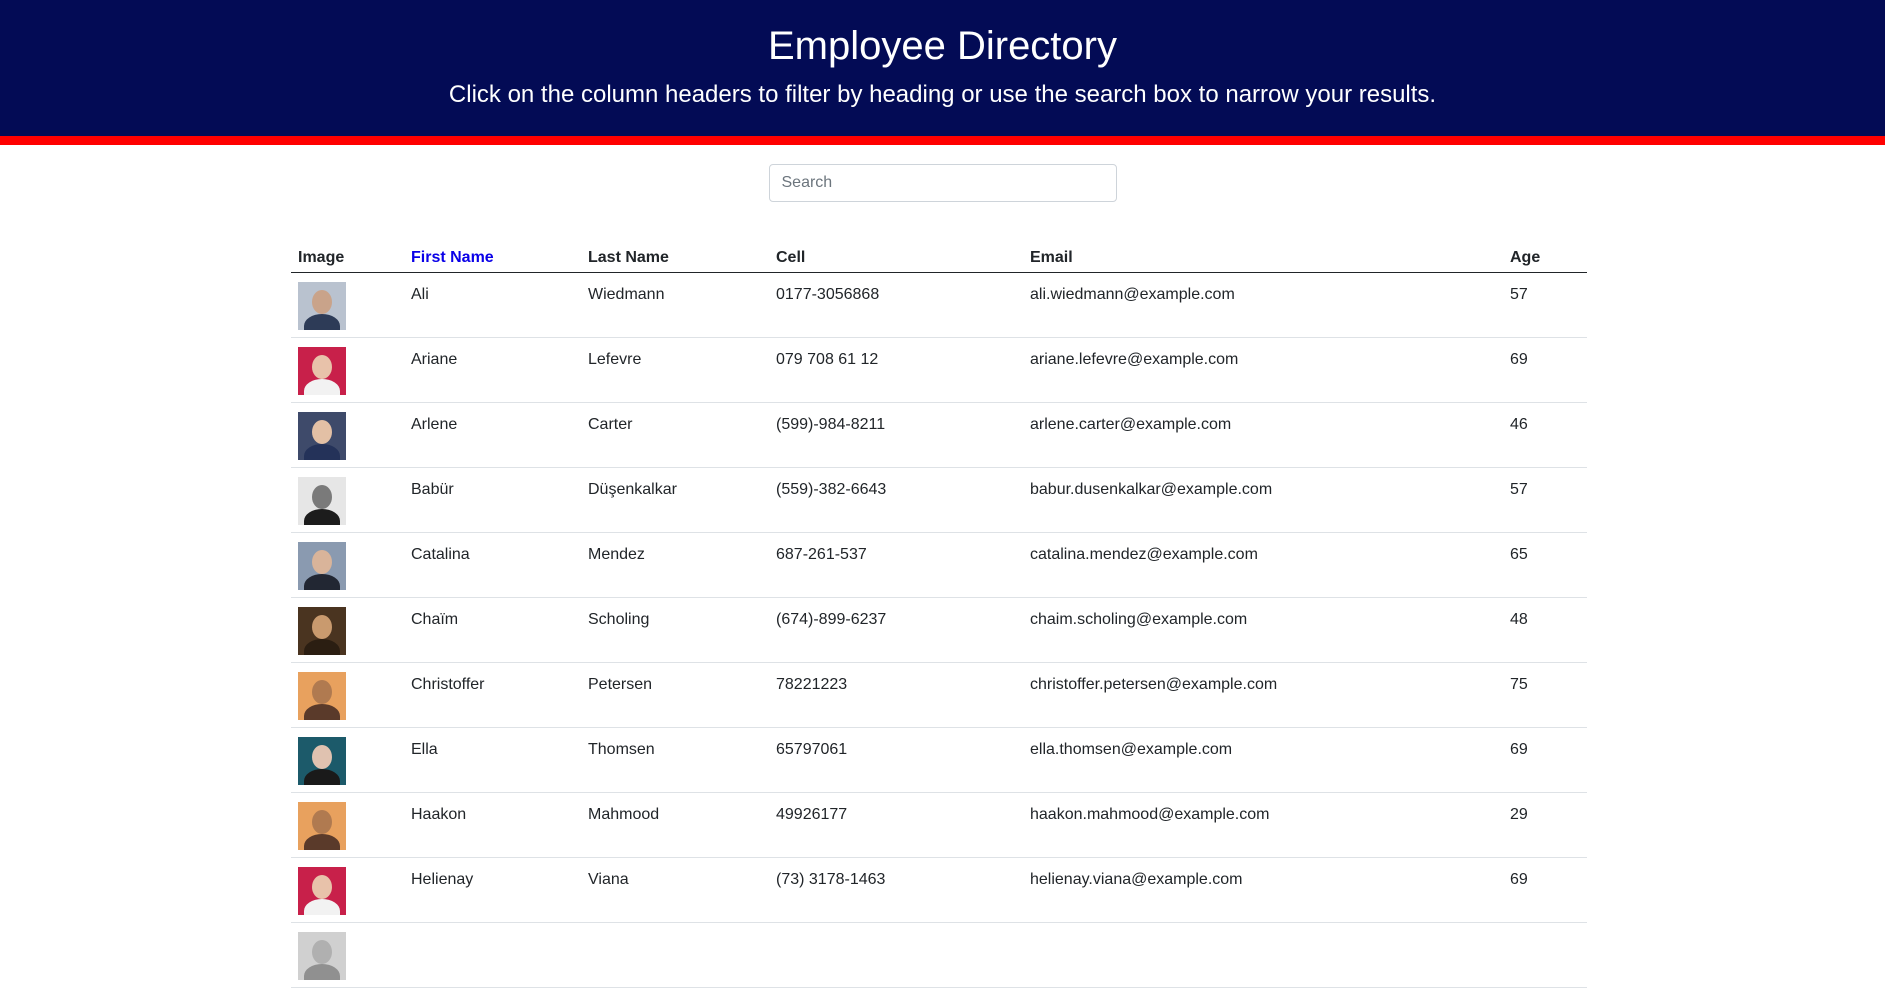 The image size is (1885, 988). What do you see at coordinates (1263, 370) in the screenshot?
I see `cell-email: ariane.lefevre@example.com` at bounding box center [1263, 370].